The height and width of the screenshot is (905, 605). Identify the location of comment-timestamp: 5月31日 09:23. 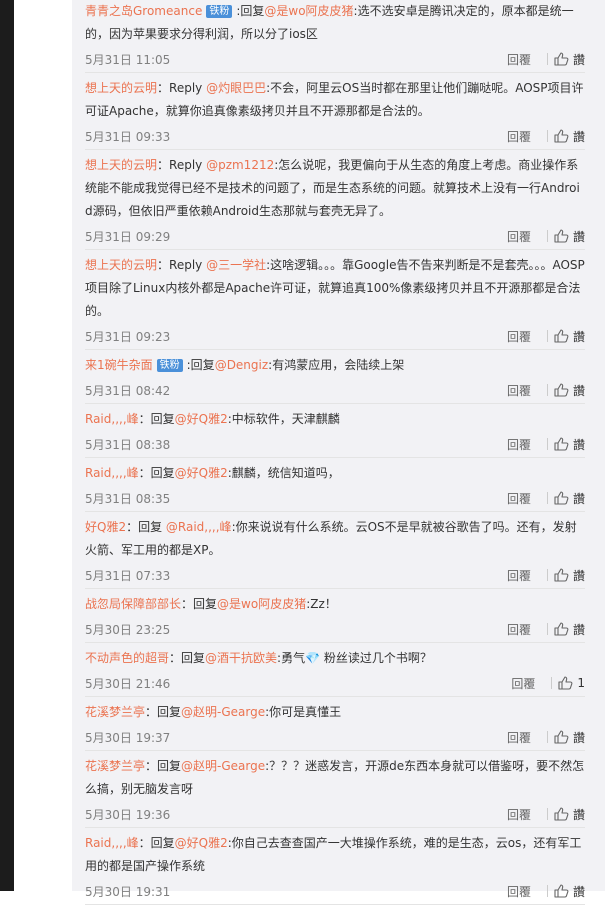
(128, 336).